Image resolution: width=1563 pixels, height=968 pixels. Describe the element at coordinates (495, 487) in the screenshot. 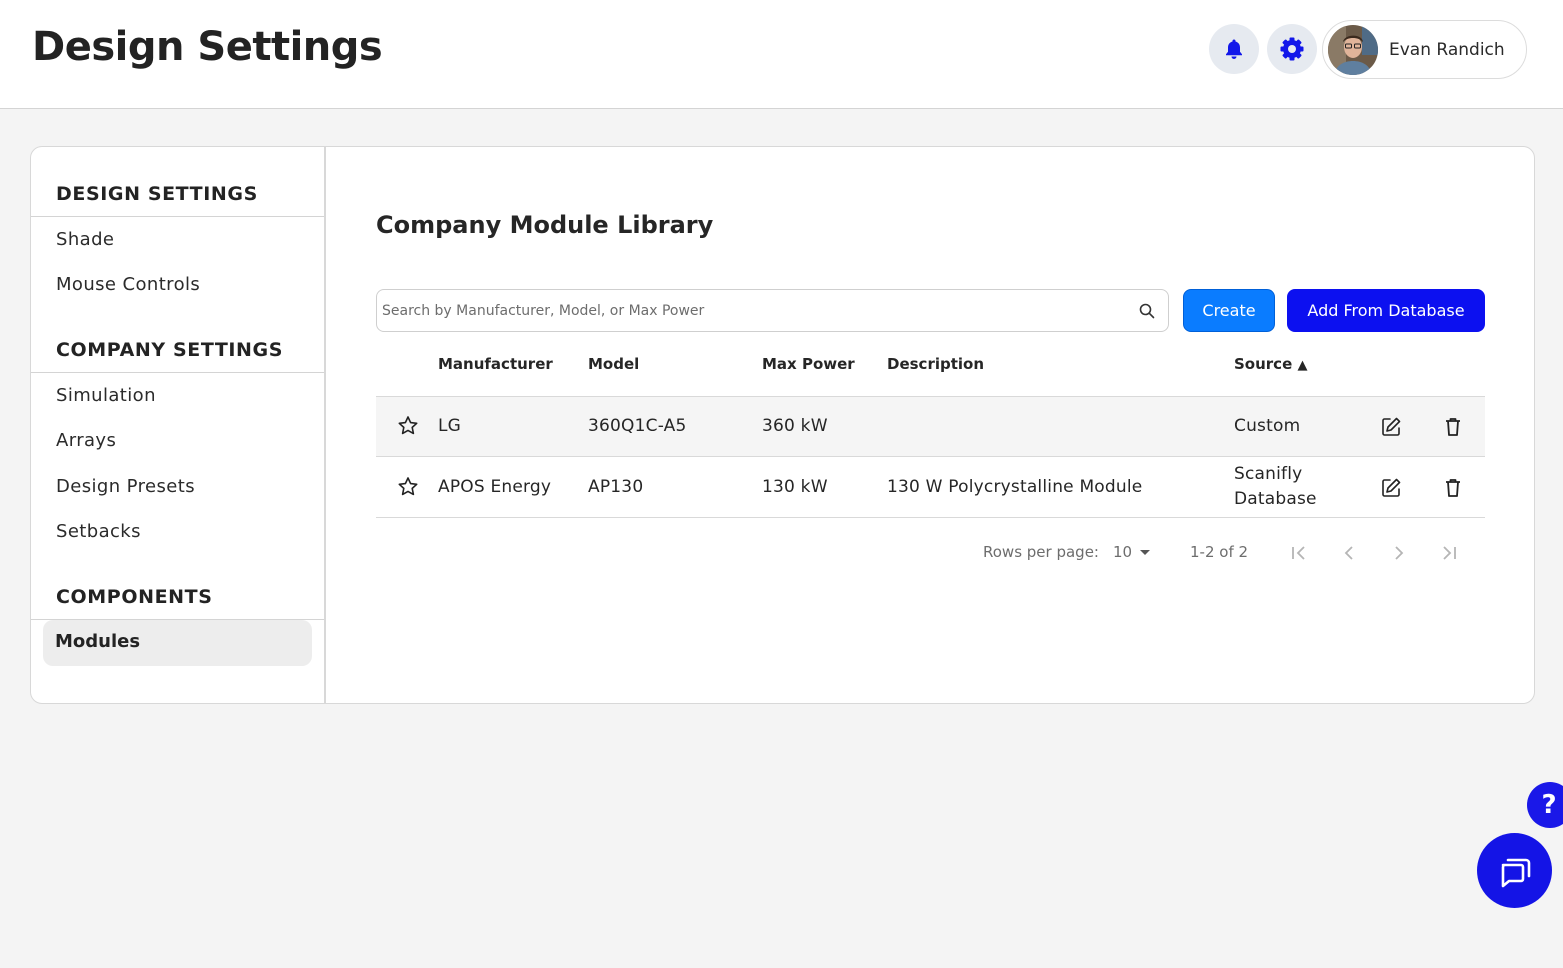

I see `cell-manufacturer: APOS Energy` at that location.